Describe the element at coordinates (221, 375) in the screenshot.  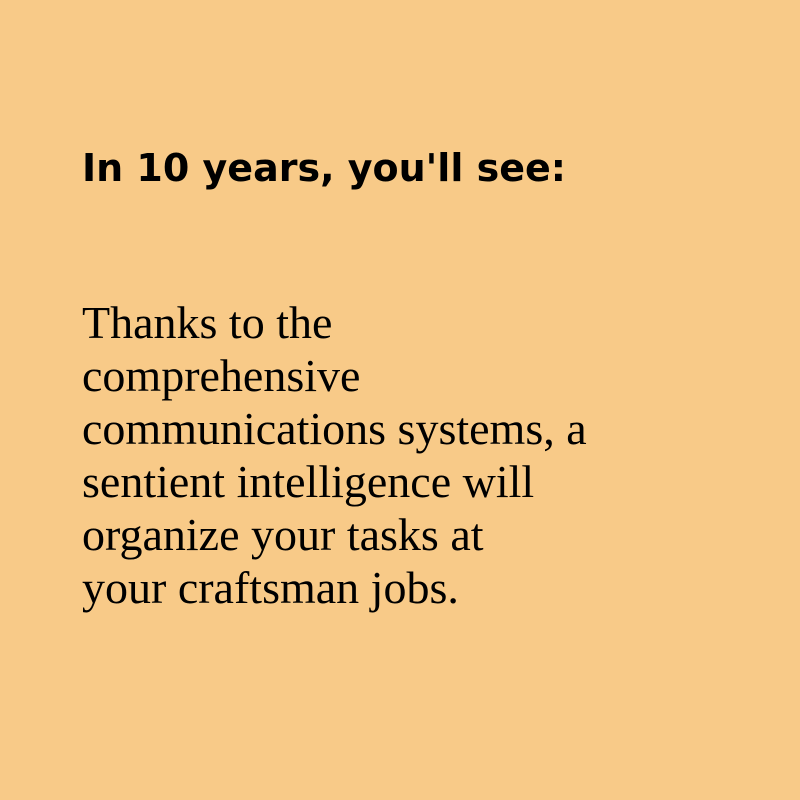
I see `body-line-2: comprehensive` at that location.